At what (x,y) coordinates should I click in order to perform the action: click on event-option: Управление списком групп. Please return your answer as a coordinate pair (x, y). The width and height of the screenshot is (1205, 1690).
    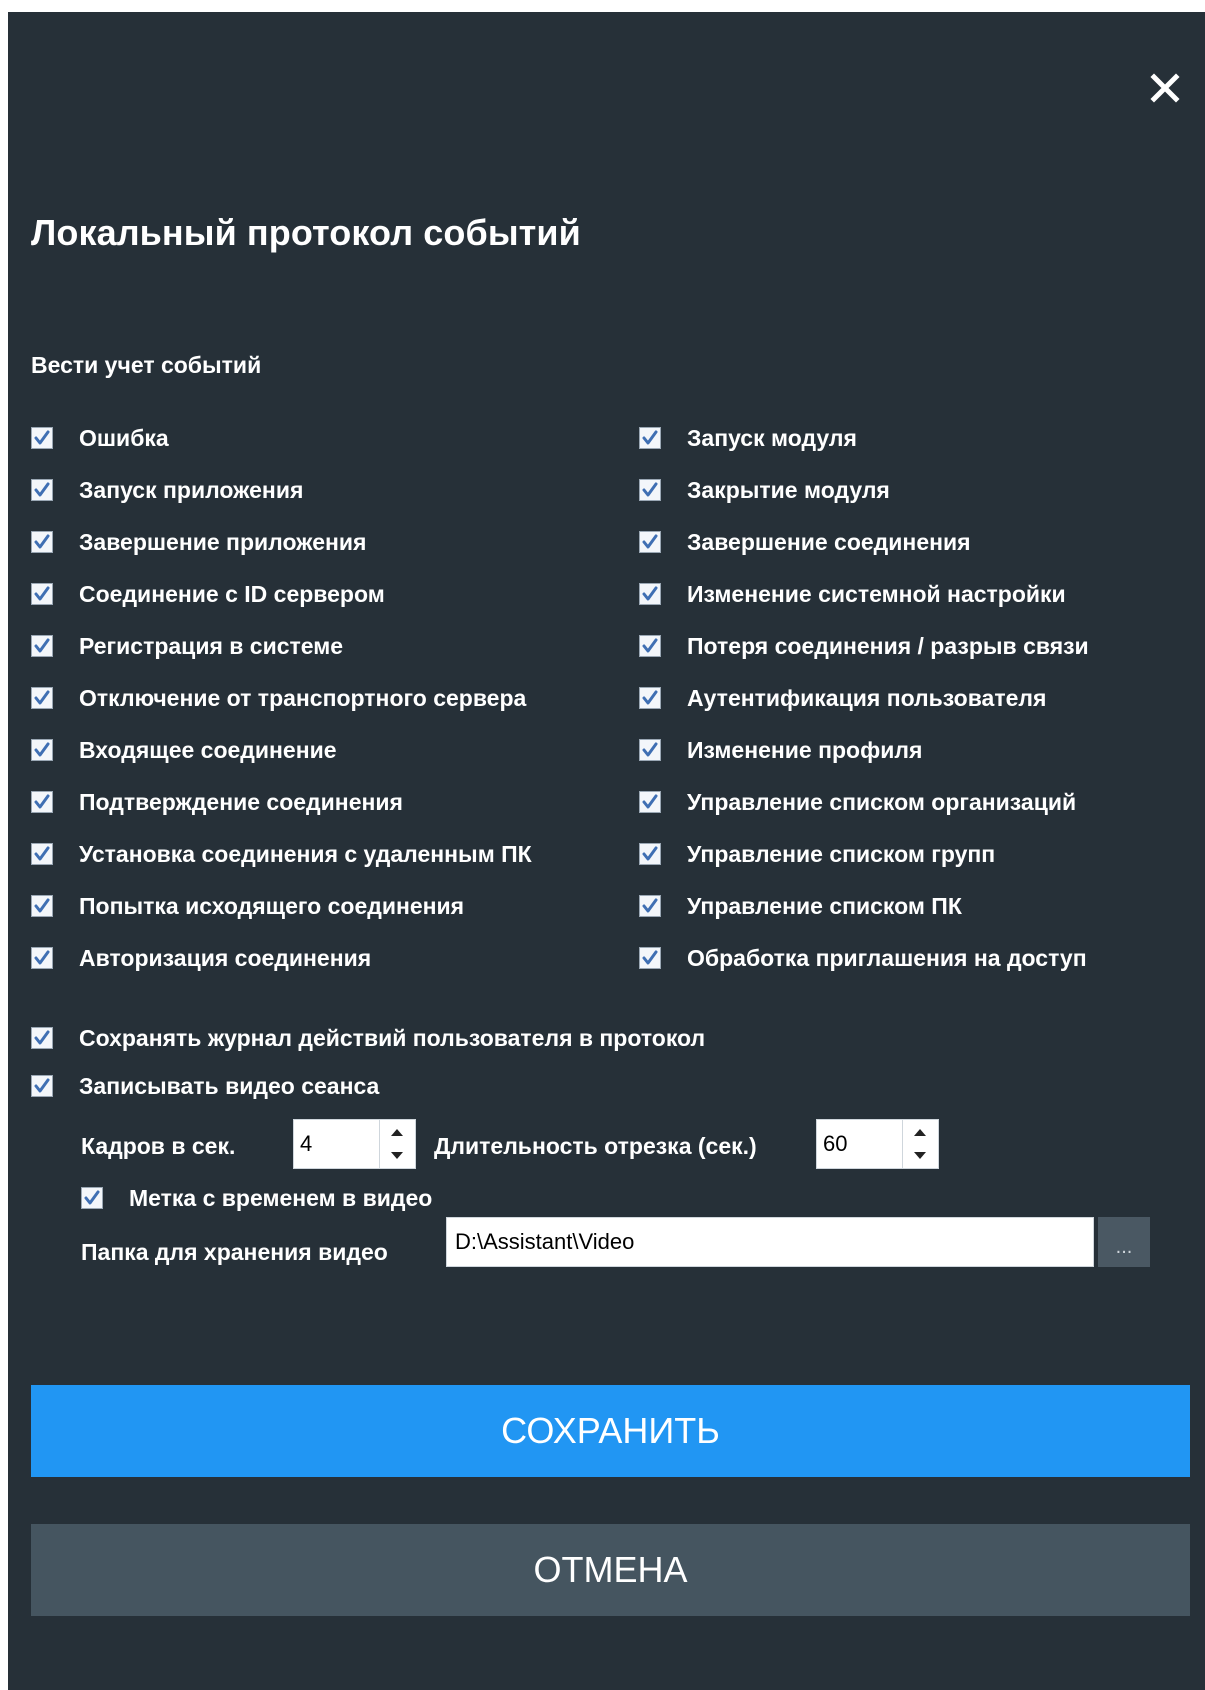
    Looking at the image, I should click on (864, 854).